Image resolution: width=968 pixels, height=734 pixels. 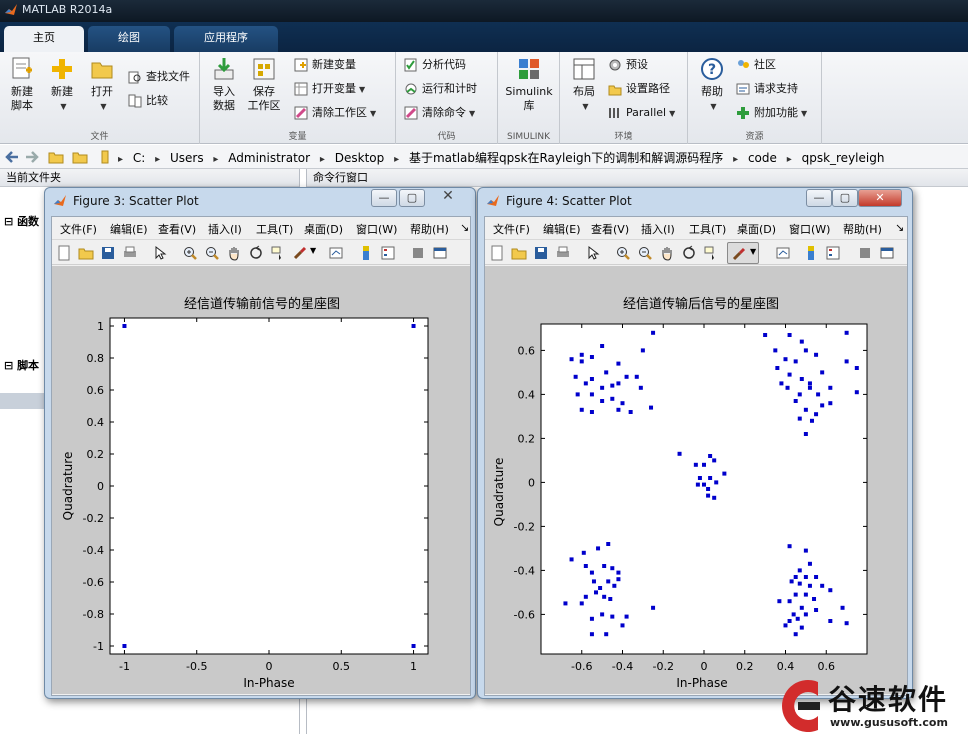 What do you see at coordinates (187, 158) in the screenshot?
I see `path-segment: Users` at bounding box center [187, 158].